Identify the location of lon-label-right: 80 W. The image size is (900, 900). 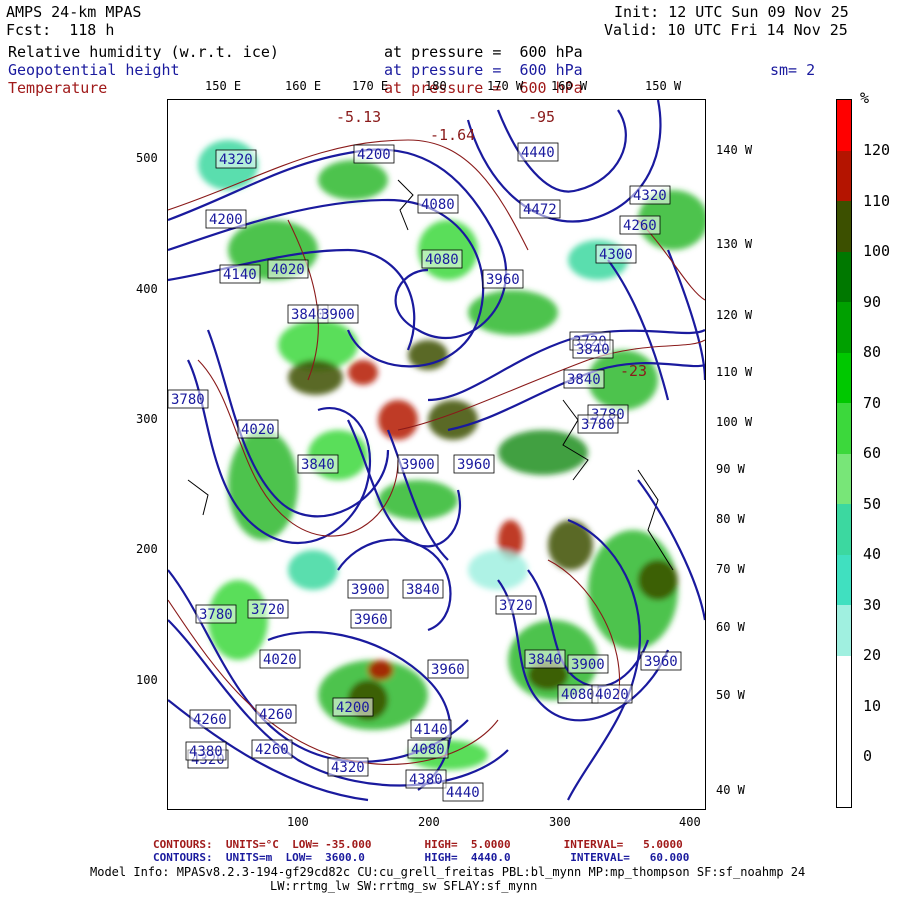
(730, 519).